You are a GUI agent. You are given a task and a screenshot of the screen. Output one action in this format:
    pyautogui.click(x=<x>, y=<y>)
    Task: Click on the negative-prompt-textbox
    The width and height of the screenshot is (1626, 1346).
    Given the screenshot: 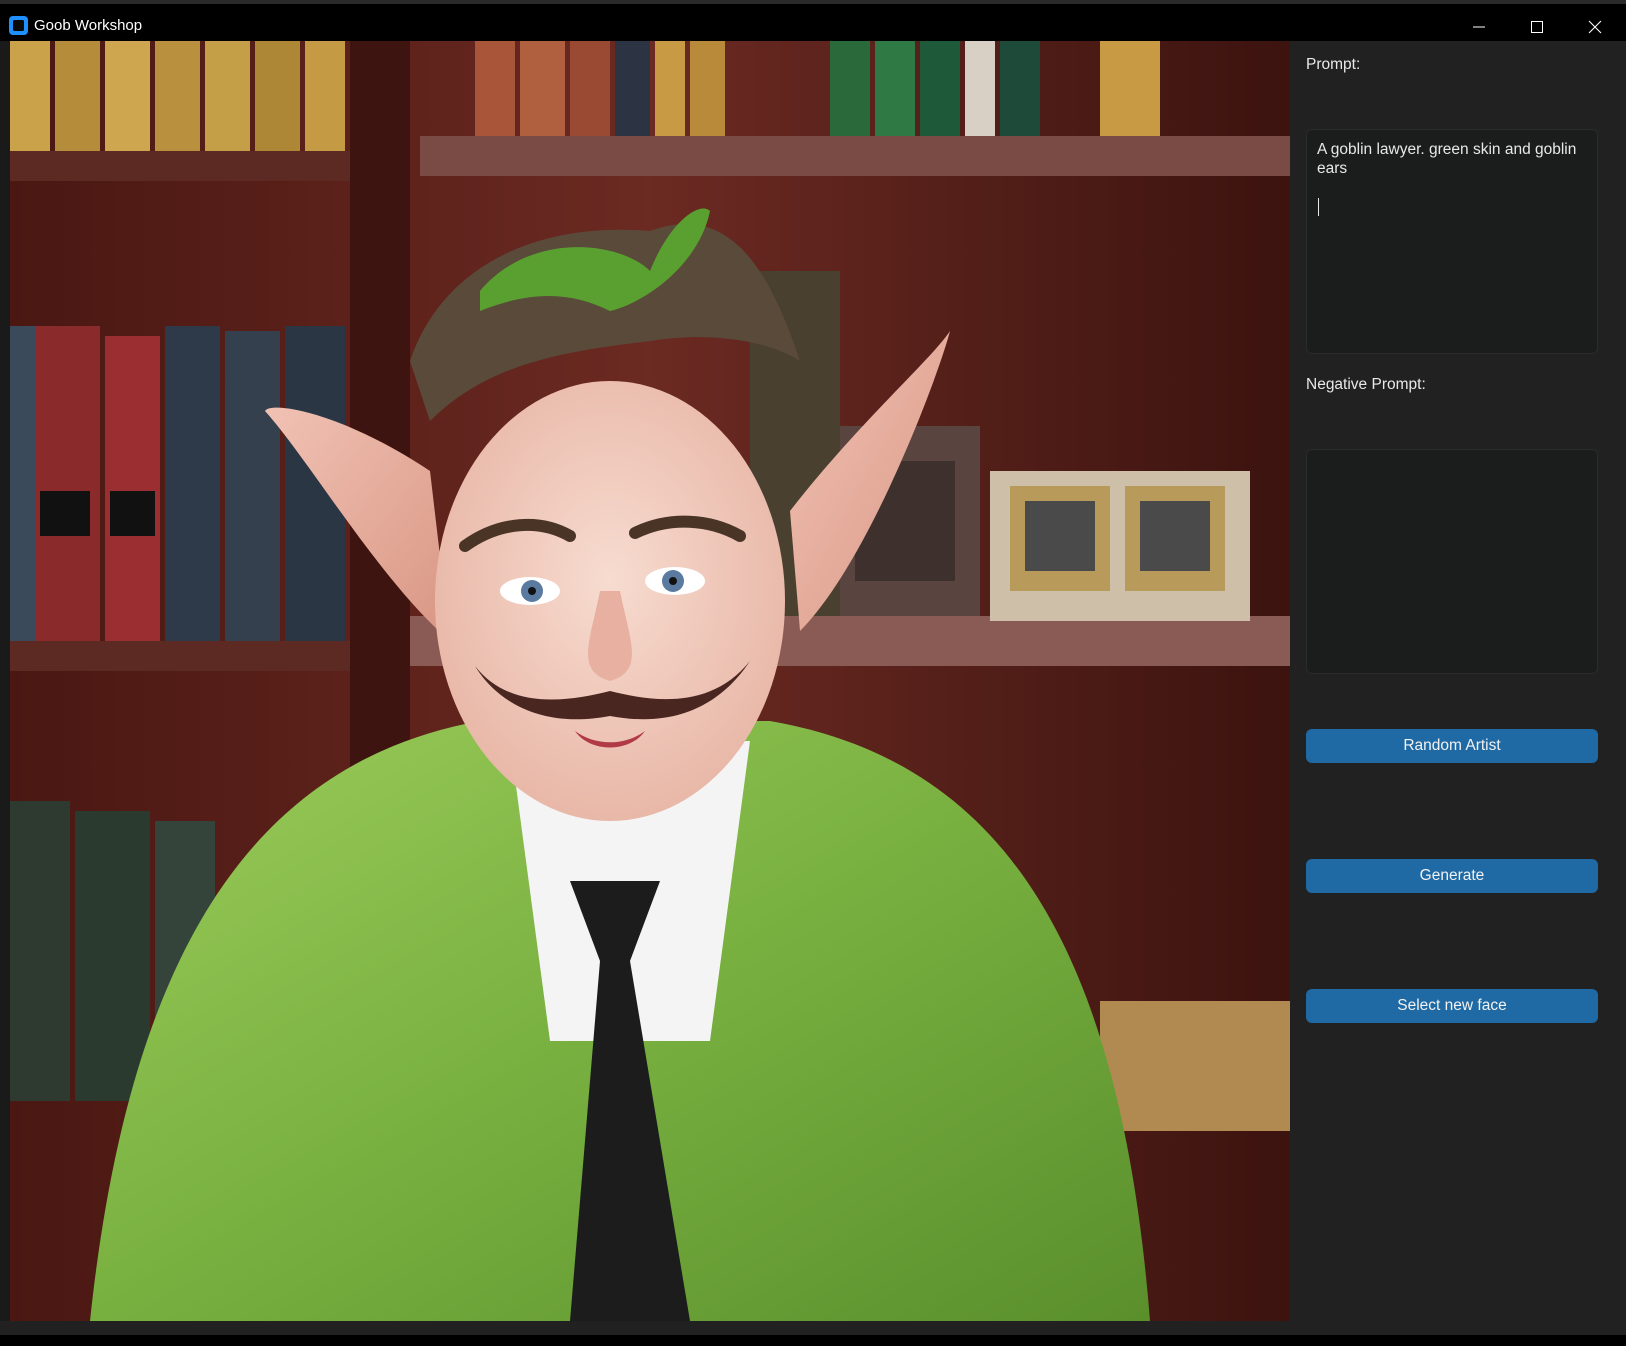 What is the action you would take?
    pyautogui.click(x=1452, y=561)
    